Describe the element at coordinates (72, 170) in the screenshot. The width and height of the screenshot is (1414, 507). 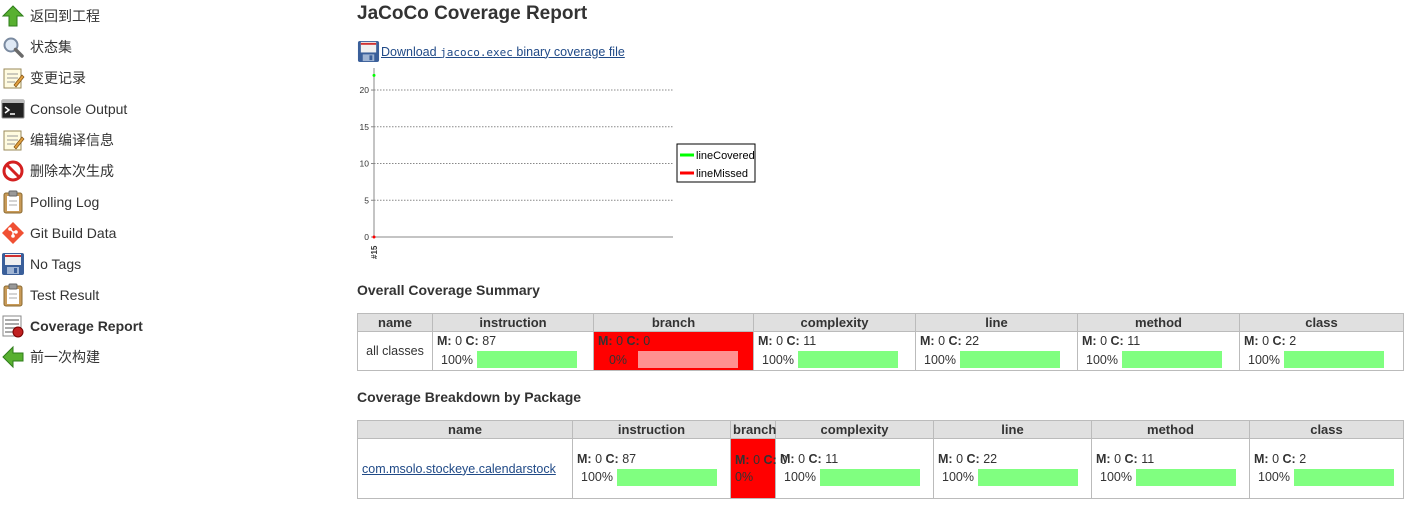
I see `sidebar-item-label: 删除本次生成` at that location.